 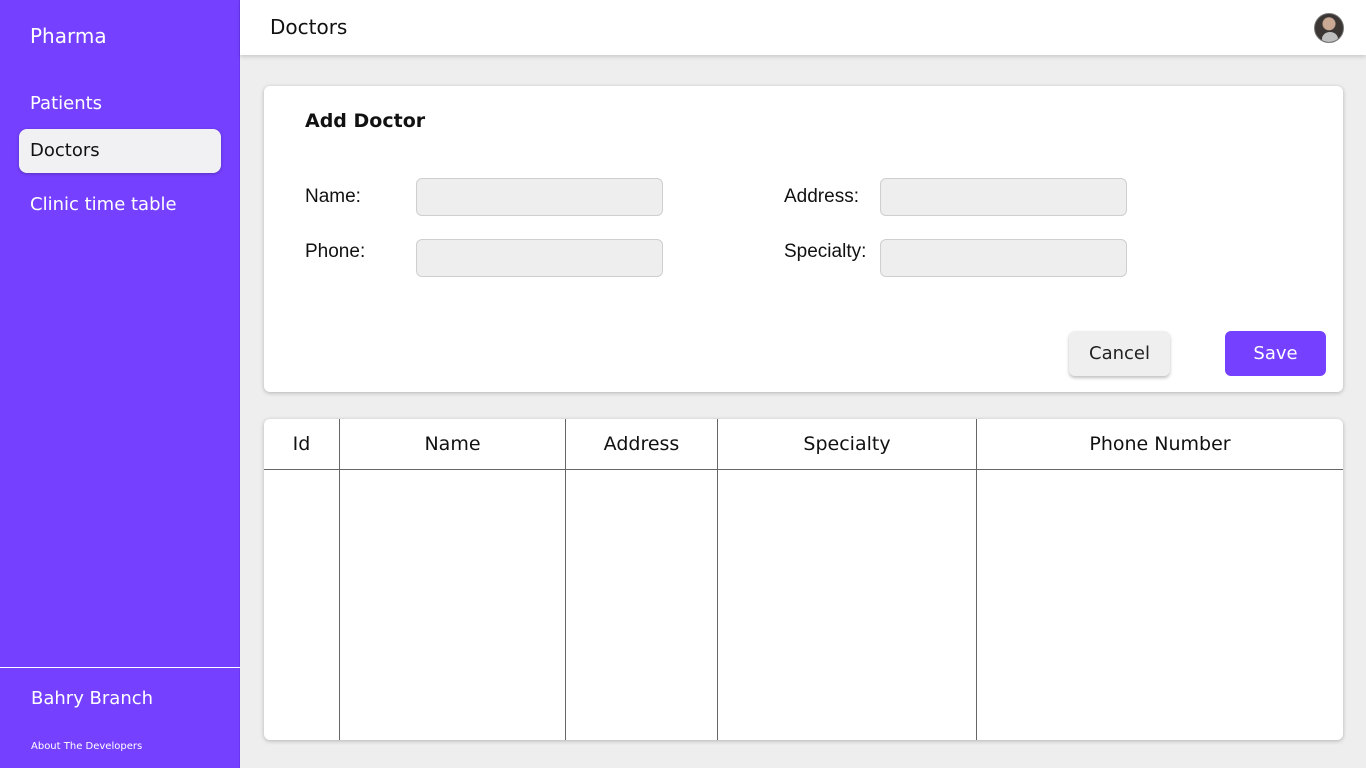 What do you see at coordinates (309, 27) in the screenshot?
I see `page-title: Doctors` at bounding box center [309, 27].